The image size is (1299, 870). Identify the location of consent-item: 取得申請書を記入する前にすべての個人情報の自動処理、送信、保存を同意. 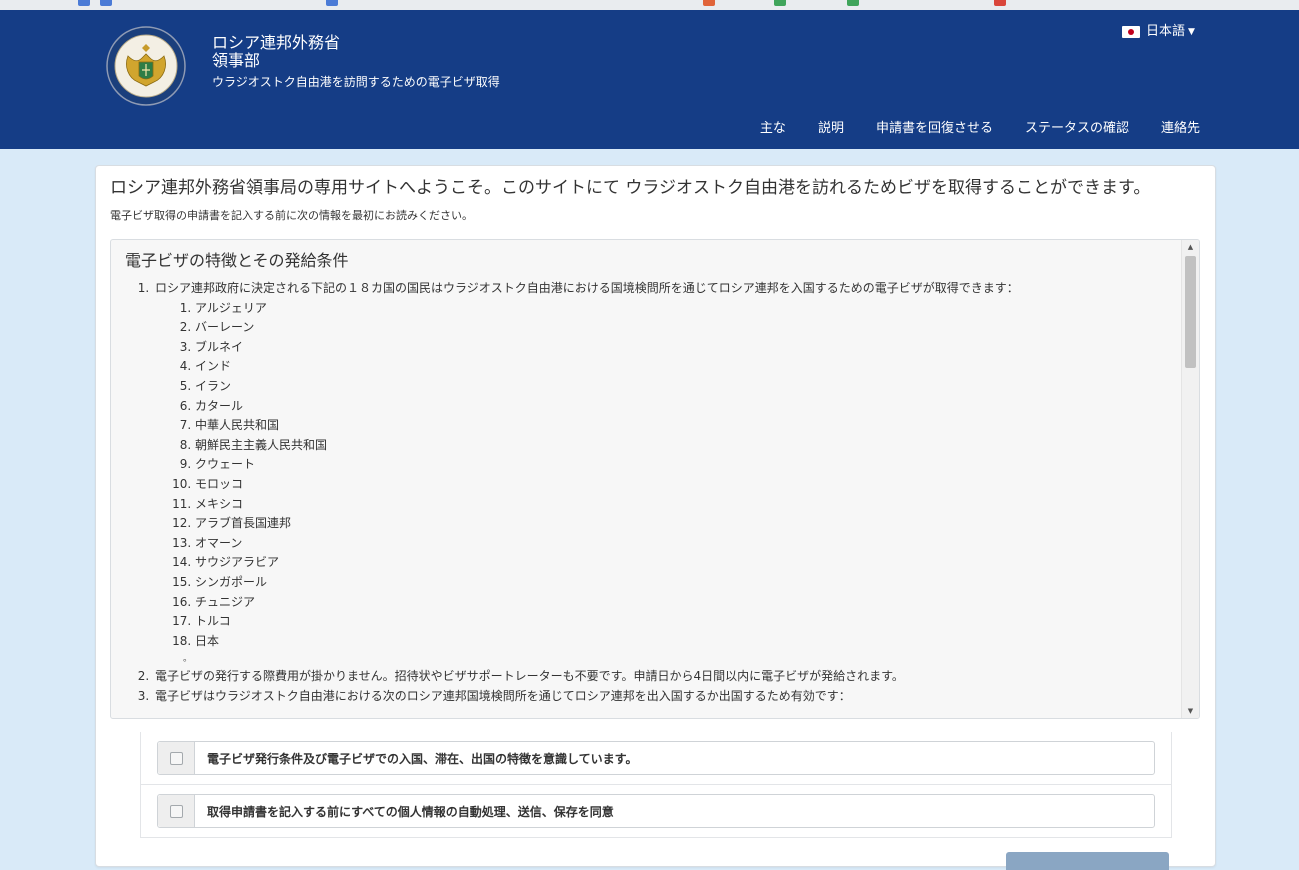
(656, 811).